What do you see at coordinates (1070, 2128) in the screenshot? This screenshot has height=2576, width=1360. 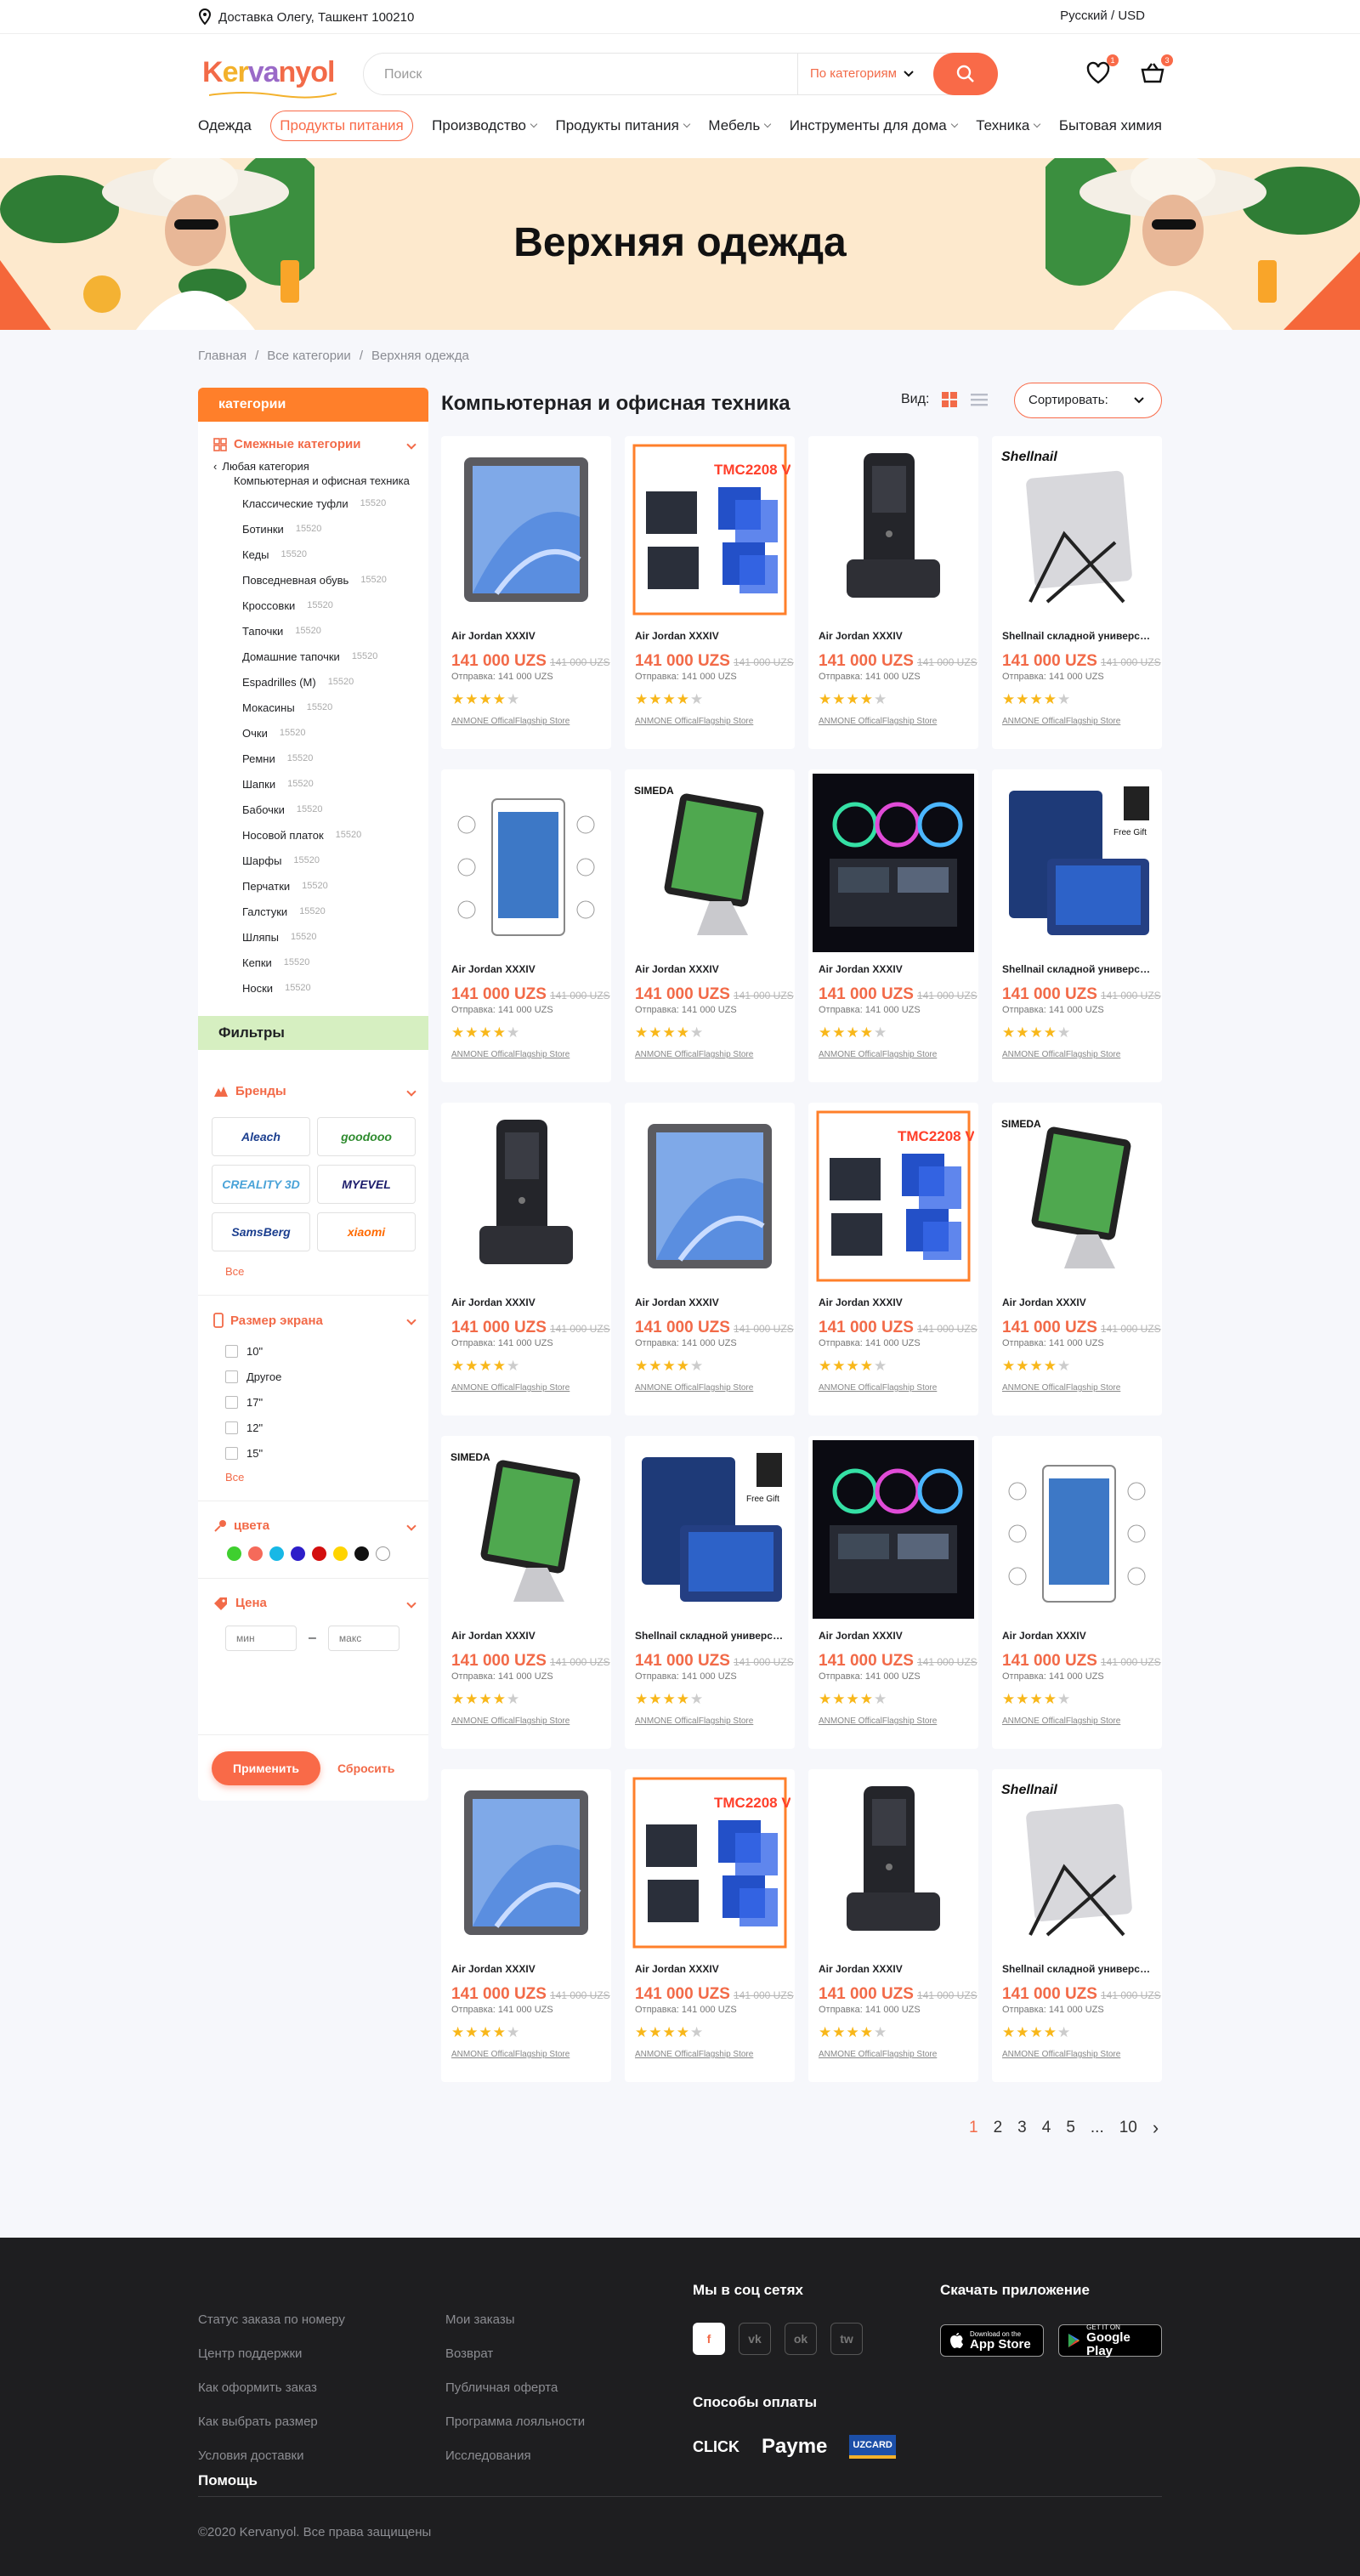 I see `page-number: 5` at bounding box center [1070, 2128].